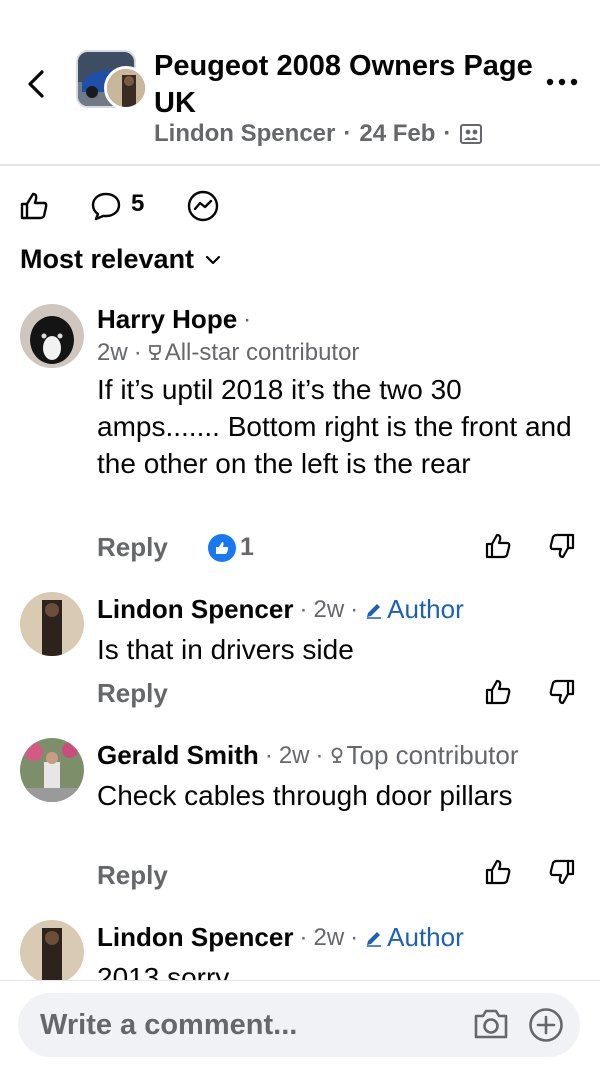 The image size is (600, 1067). What do you see at coordinates (107, 259) in the screenshot?
I see `sort-label: Most relevant` at bounding box center [107, 259].